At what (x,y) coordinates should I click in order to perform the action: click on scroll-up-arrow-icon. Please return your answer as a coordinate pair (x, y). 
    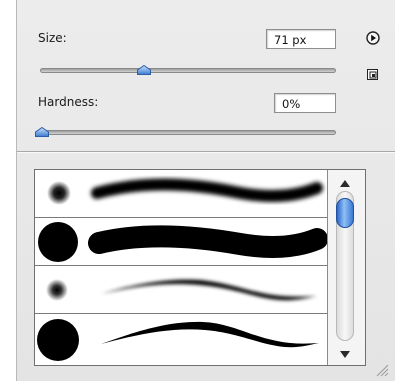
    Looking at the image, I should click on (345, 183).